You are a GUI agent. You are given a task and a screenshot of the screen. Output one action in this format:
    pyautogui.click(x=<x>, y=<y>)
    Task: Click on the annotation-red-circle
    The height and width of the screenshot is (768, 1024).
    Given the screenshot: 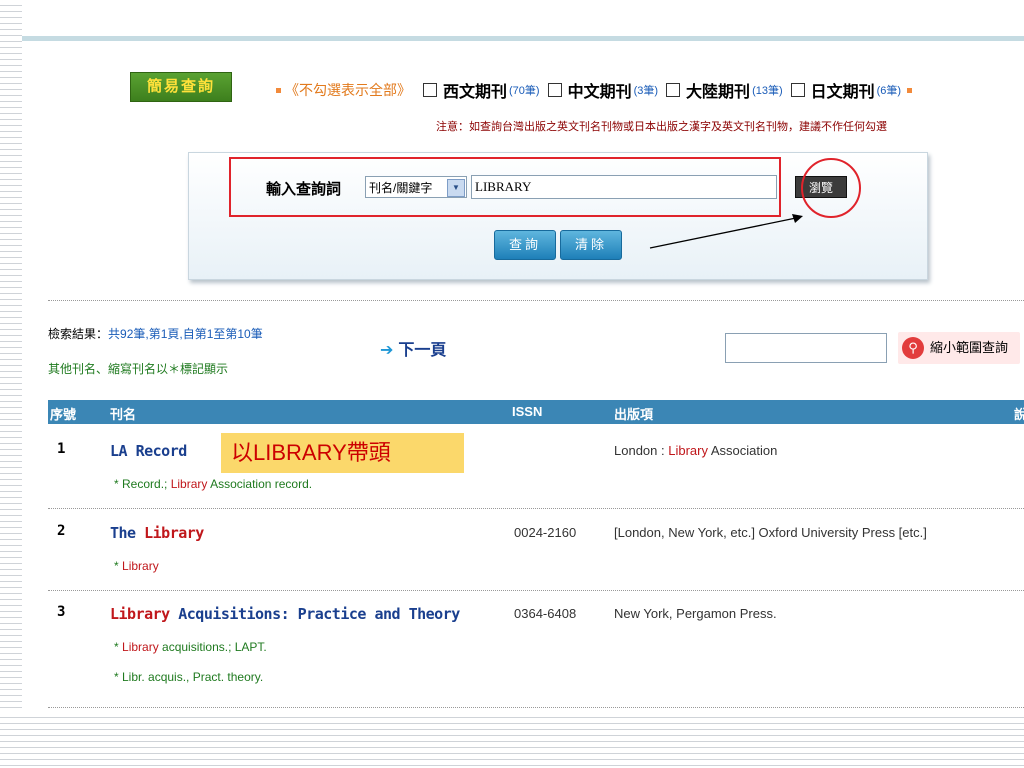 What is the action you would take?
    pyautogui.click(x=831, y=188)
    